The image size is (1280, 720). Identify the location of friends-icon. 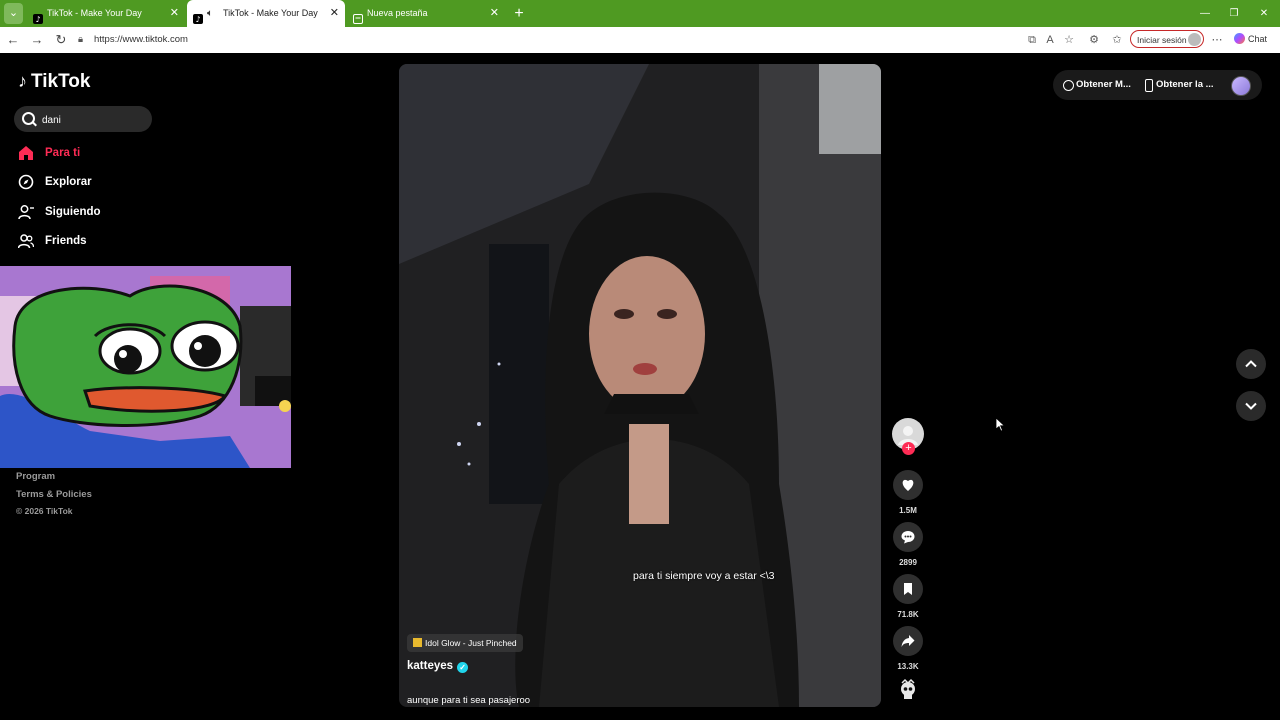
(26, 241).